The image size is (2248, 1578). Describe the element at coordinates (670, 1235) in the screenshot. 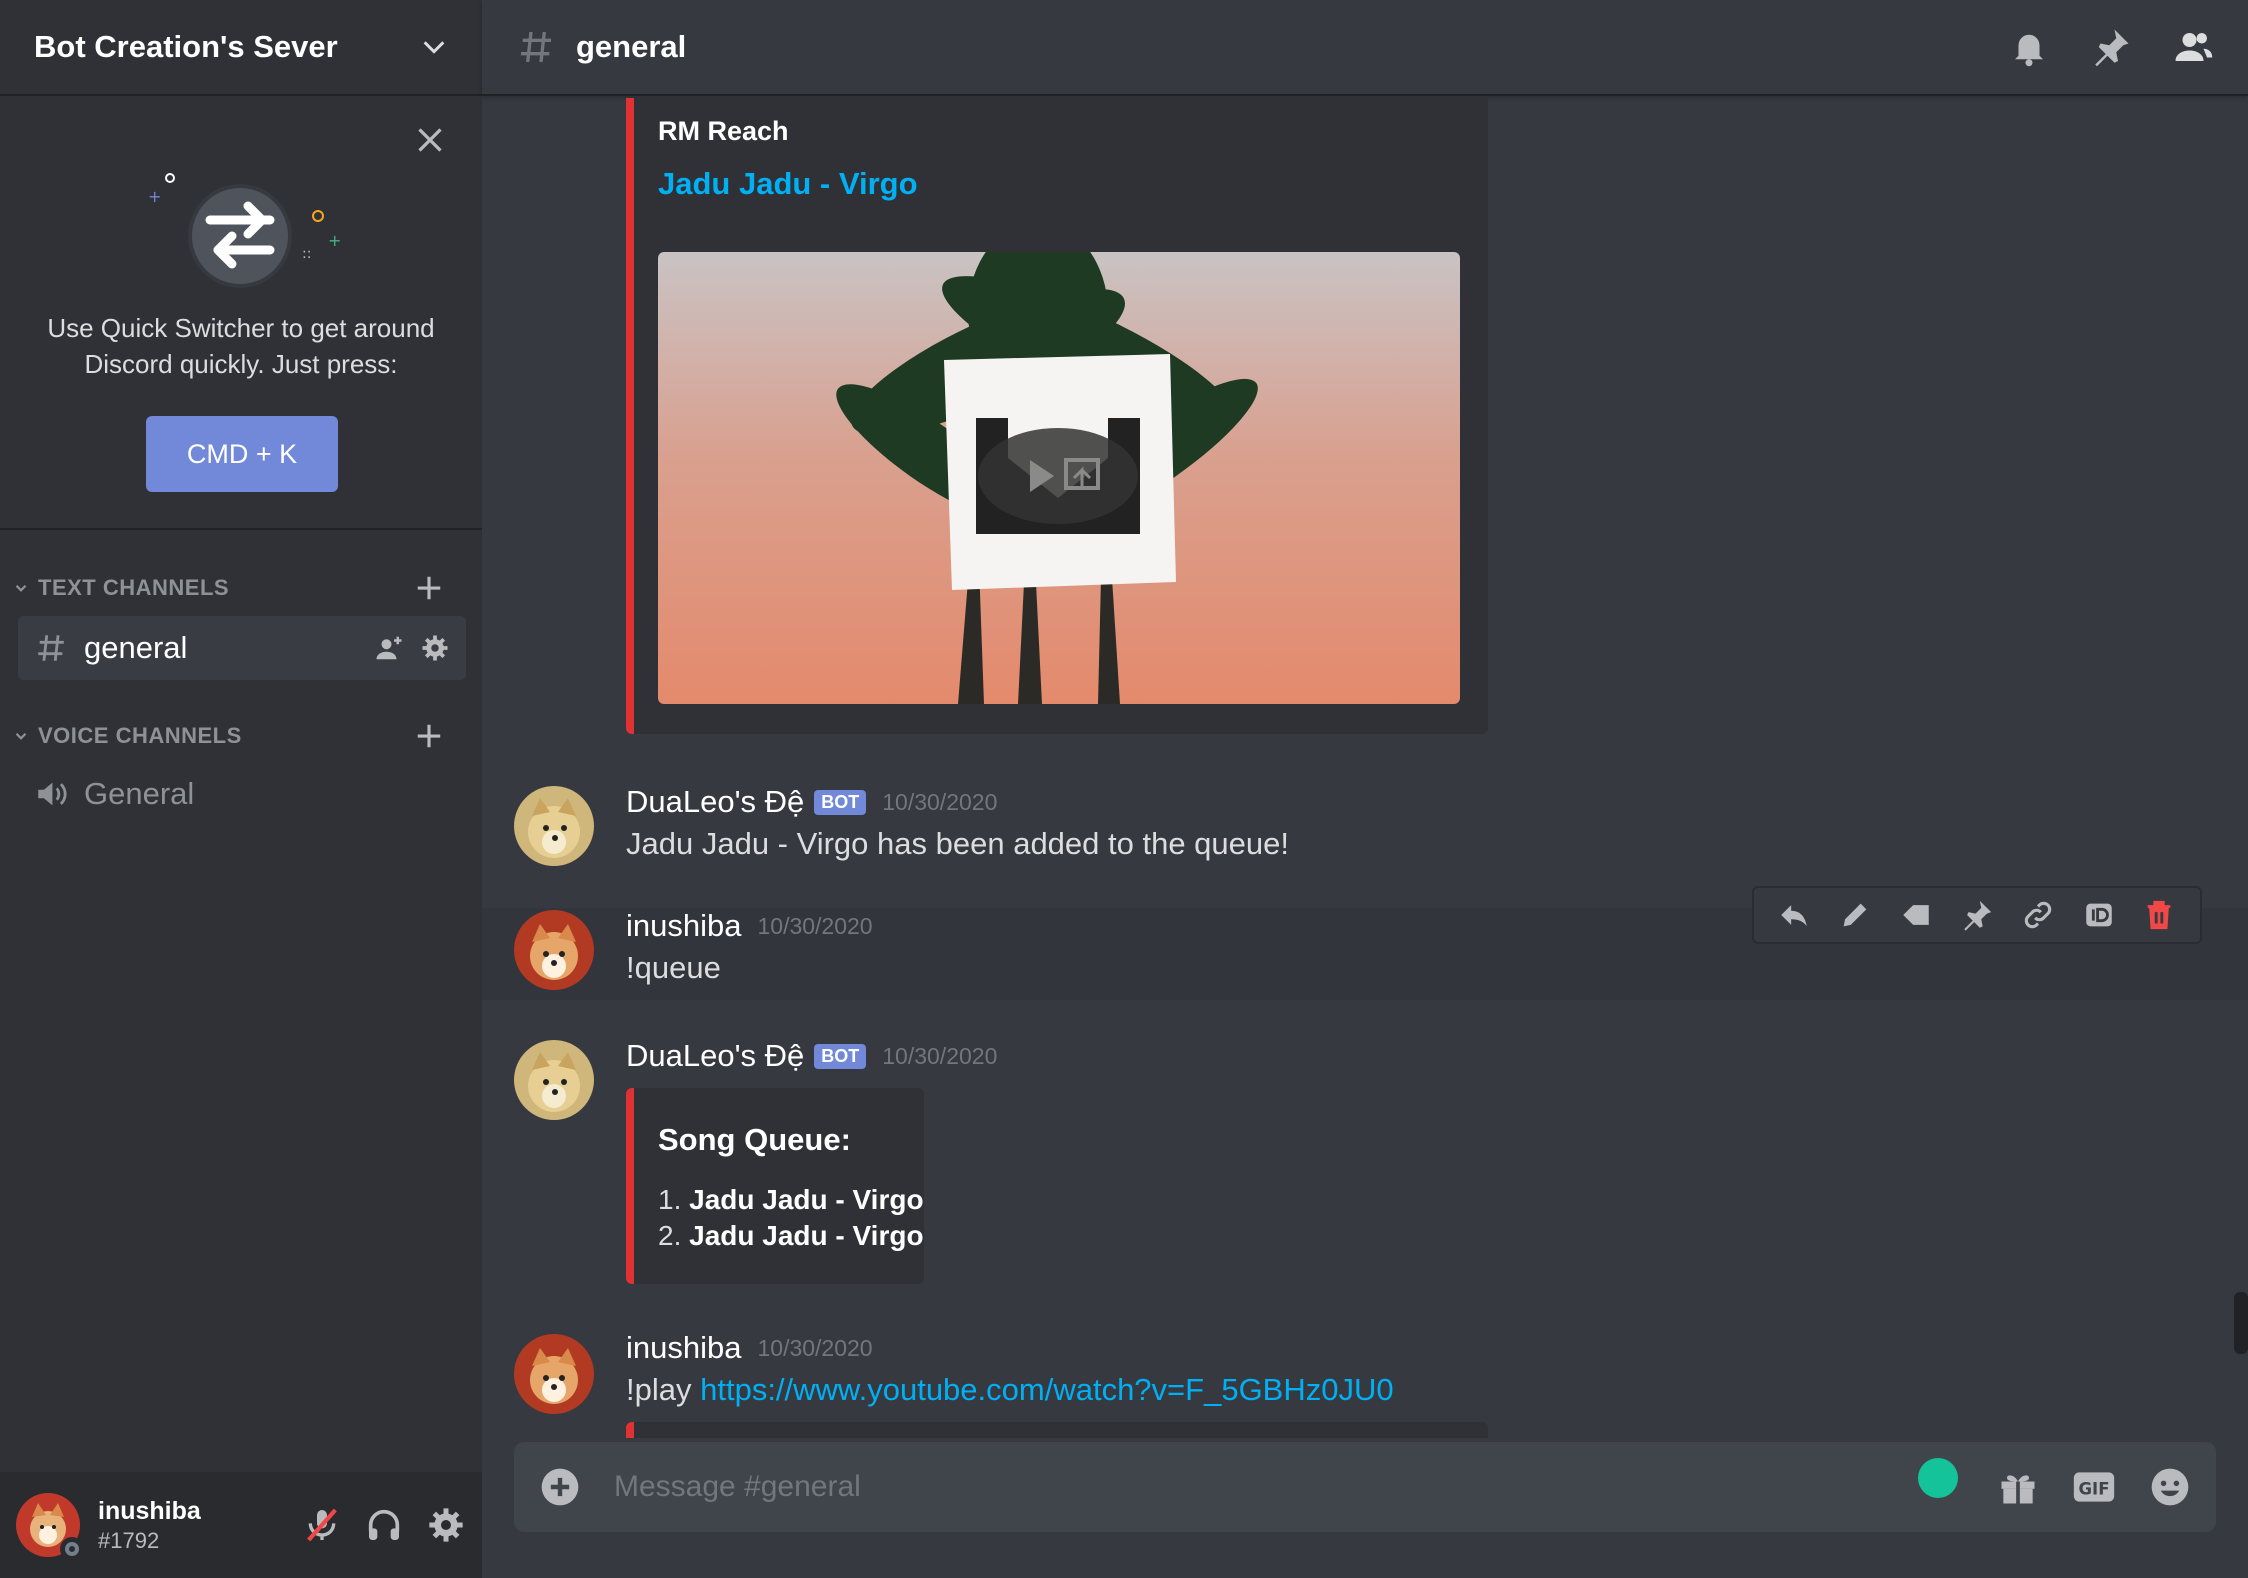

I see `queue-item-number: 2.` at that location.